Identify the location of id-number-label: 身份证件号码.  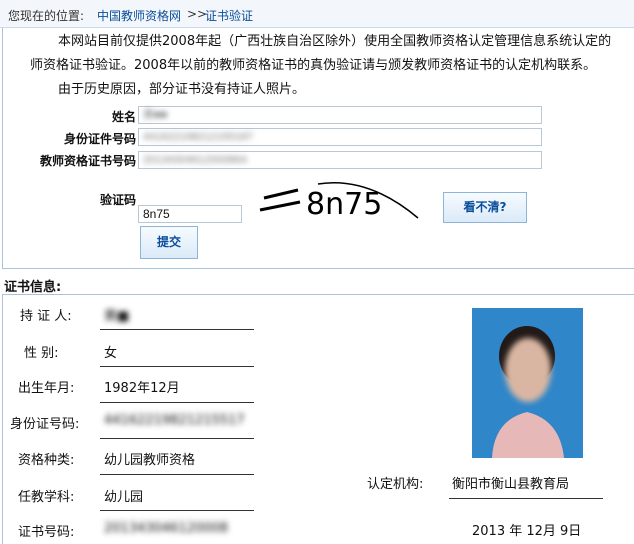
(99, 139).